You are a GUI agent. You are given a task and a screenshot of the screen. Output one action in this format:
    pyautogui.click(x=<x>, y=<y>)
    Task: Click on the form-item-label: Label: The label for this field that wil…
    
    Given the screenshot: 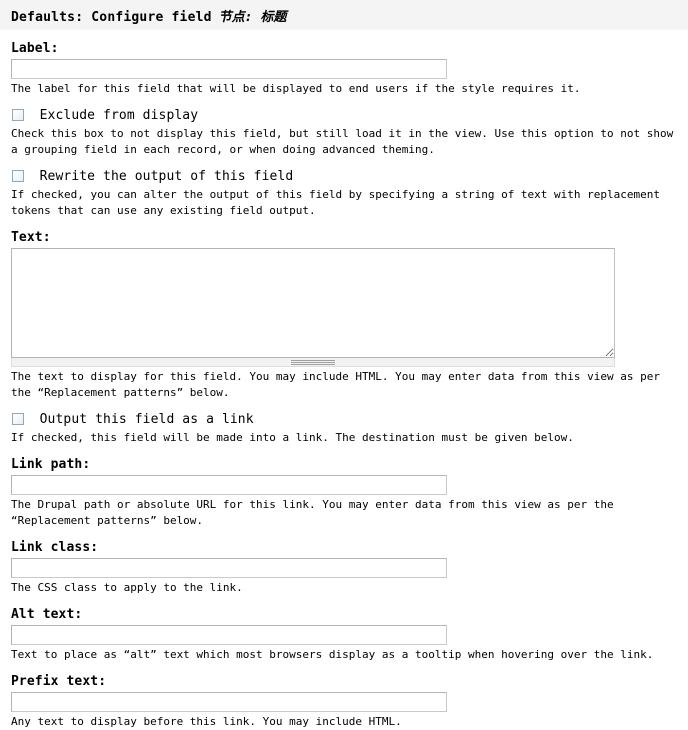 What is the action you would take?
    pyautogui.click(x=344, y=69)
    